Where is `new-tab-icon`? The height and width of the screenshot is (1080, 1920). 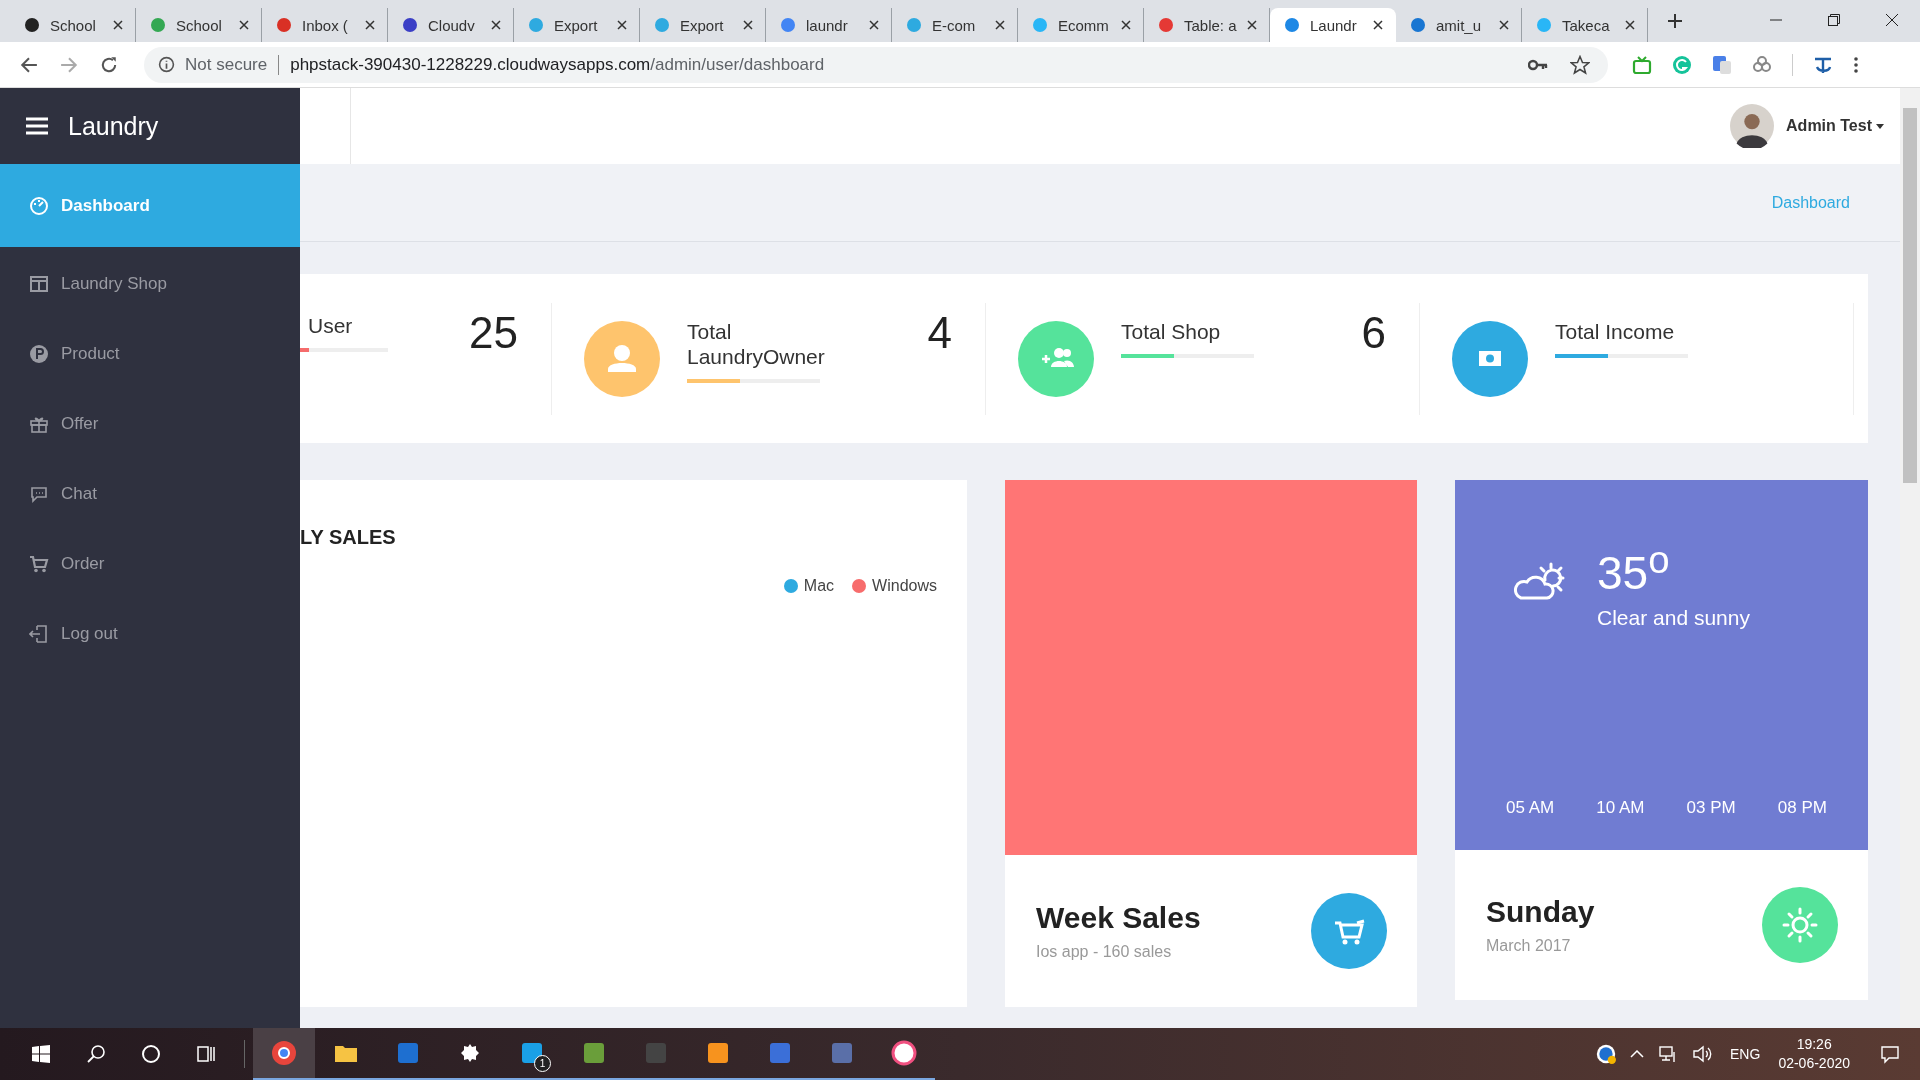 new-tab-icon is located at coordinates (1675, 21).